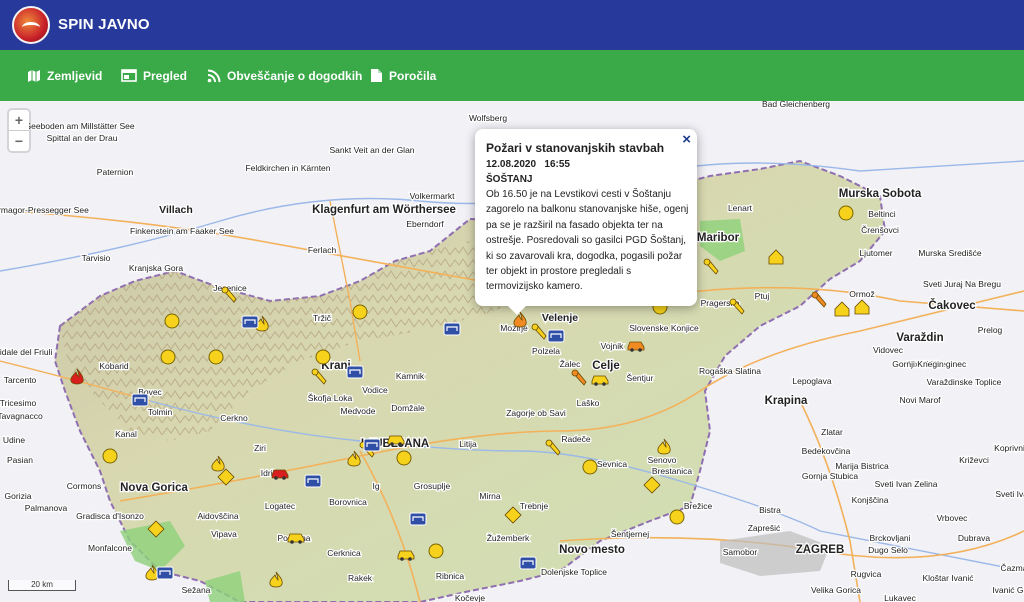 The height and width of the screenshot is (602, 1024). Describe the element at coordinates (819, 299) in the screenshot. I see `technical-intervention-icon` at that location.